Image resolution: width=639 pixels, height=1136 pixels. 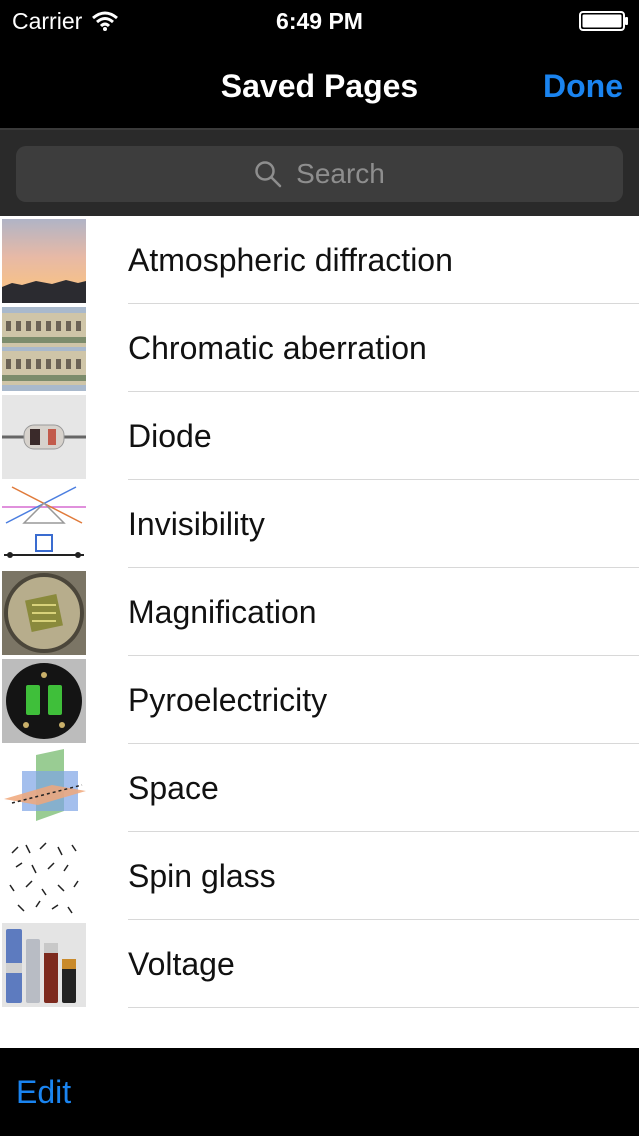 I want to click on list-item-title: Magnification, so click(x=222, y=612).